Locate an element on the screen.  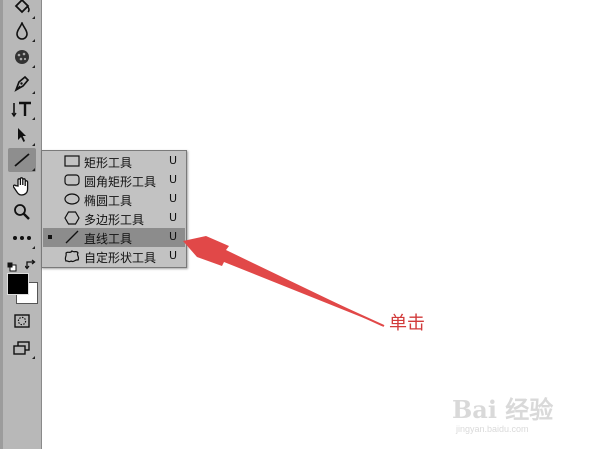
zoom-tool is located at coordinates (22, 212).